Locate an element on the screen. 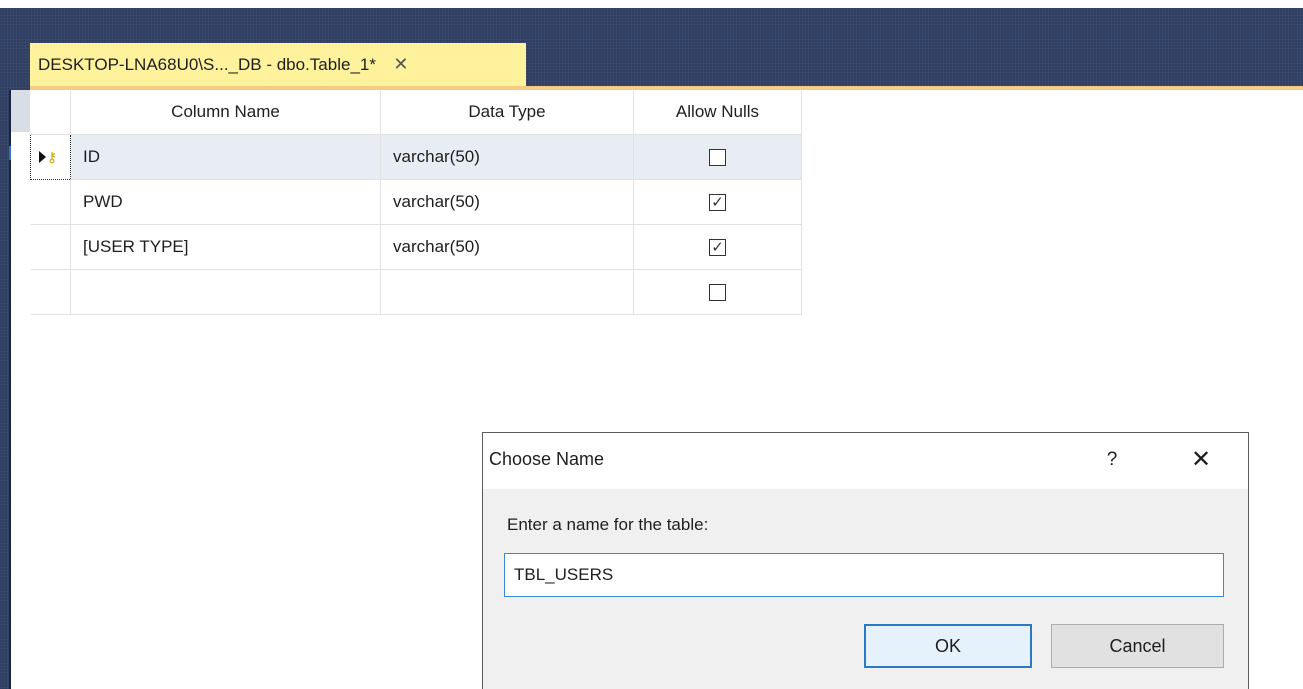 This screenshot has height=689, width=1303. table-row: ⚷ ID varchar(50) is located at coordinates (416, 156).